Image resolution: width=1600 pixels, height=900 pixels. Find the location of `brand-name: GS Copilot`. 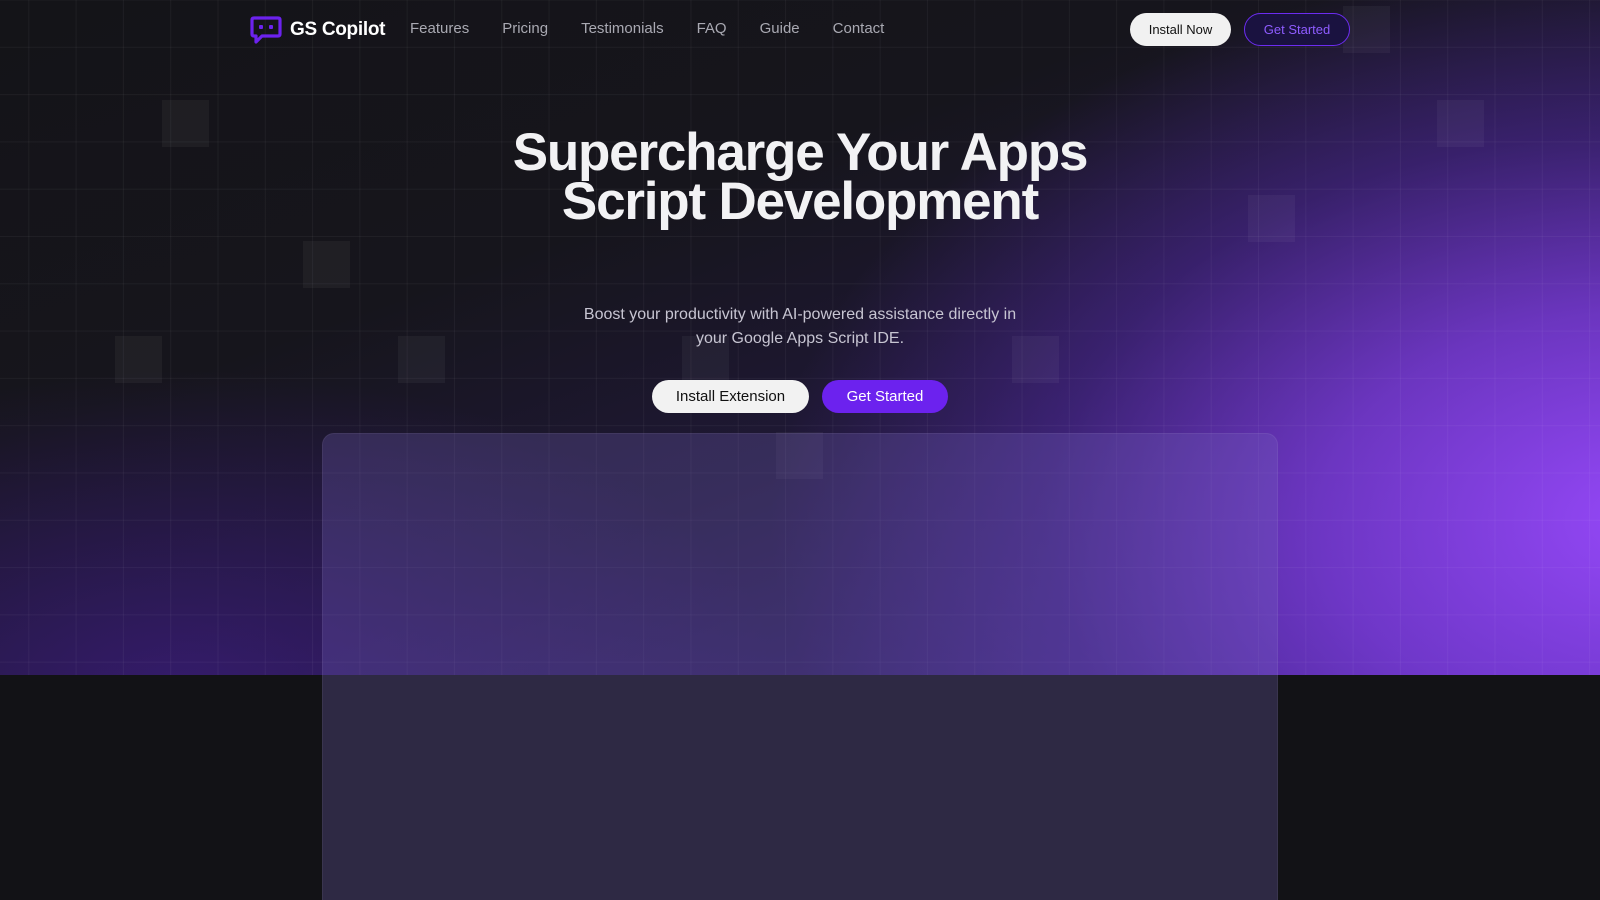

brand-name: GS Copilot is located at coordinates (338, 29).